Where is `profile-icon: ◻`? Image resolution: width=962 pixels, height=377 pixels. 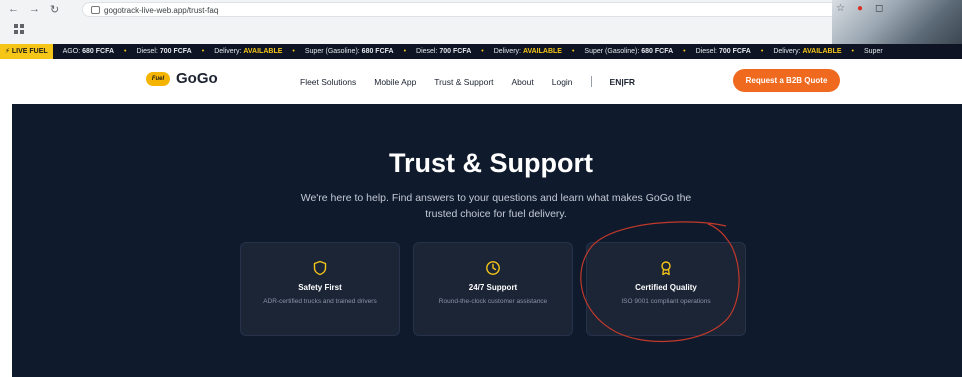 profile-icon: ◻ is located at coordinates (879, 8).